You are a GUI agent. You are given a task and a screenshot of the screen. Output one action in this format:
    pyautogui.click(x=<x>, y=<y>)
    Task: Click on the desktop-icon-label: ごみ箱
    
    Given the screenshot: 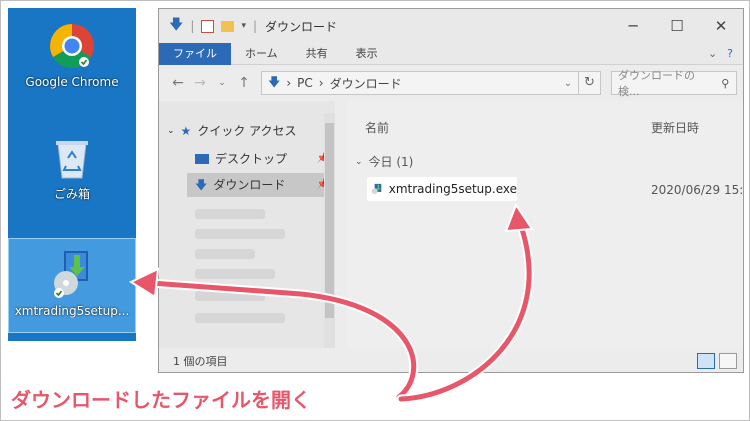 What is the action you would take?
    pyautogui.click(x=71, y=194)
    